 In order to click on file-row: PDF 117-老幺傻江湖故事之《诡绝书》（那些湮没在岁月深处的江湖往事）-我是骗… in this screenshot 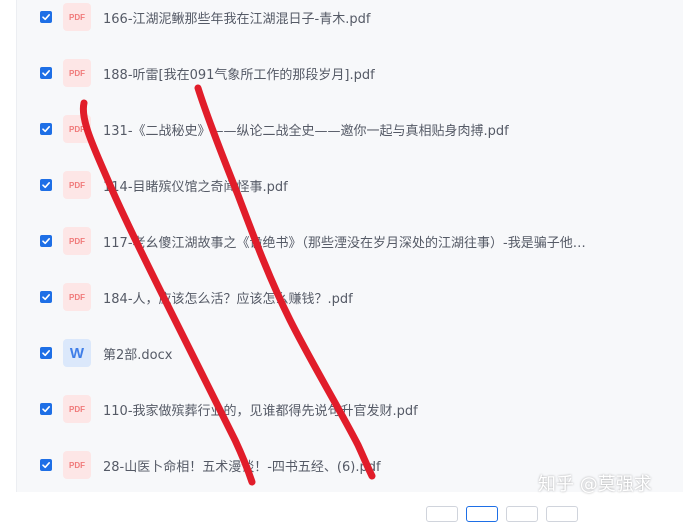, I will do `click(350, 241)`.